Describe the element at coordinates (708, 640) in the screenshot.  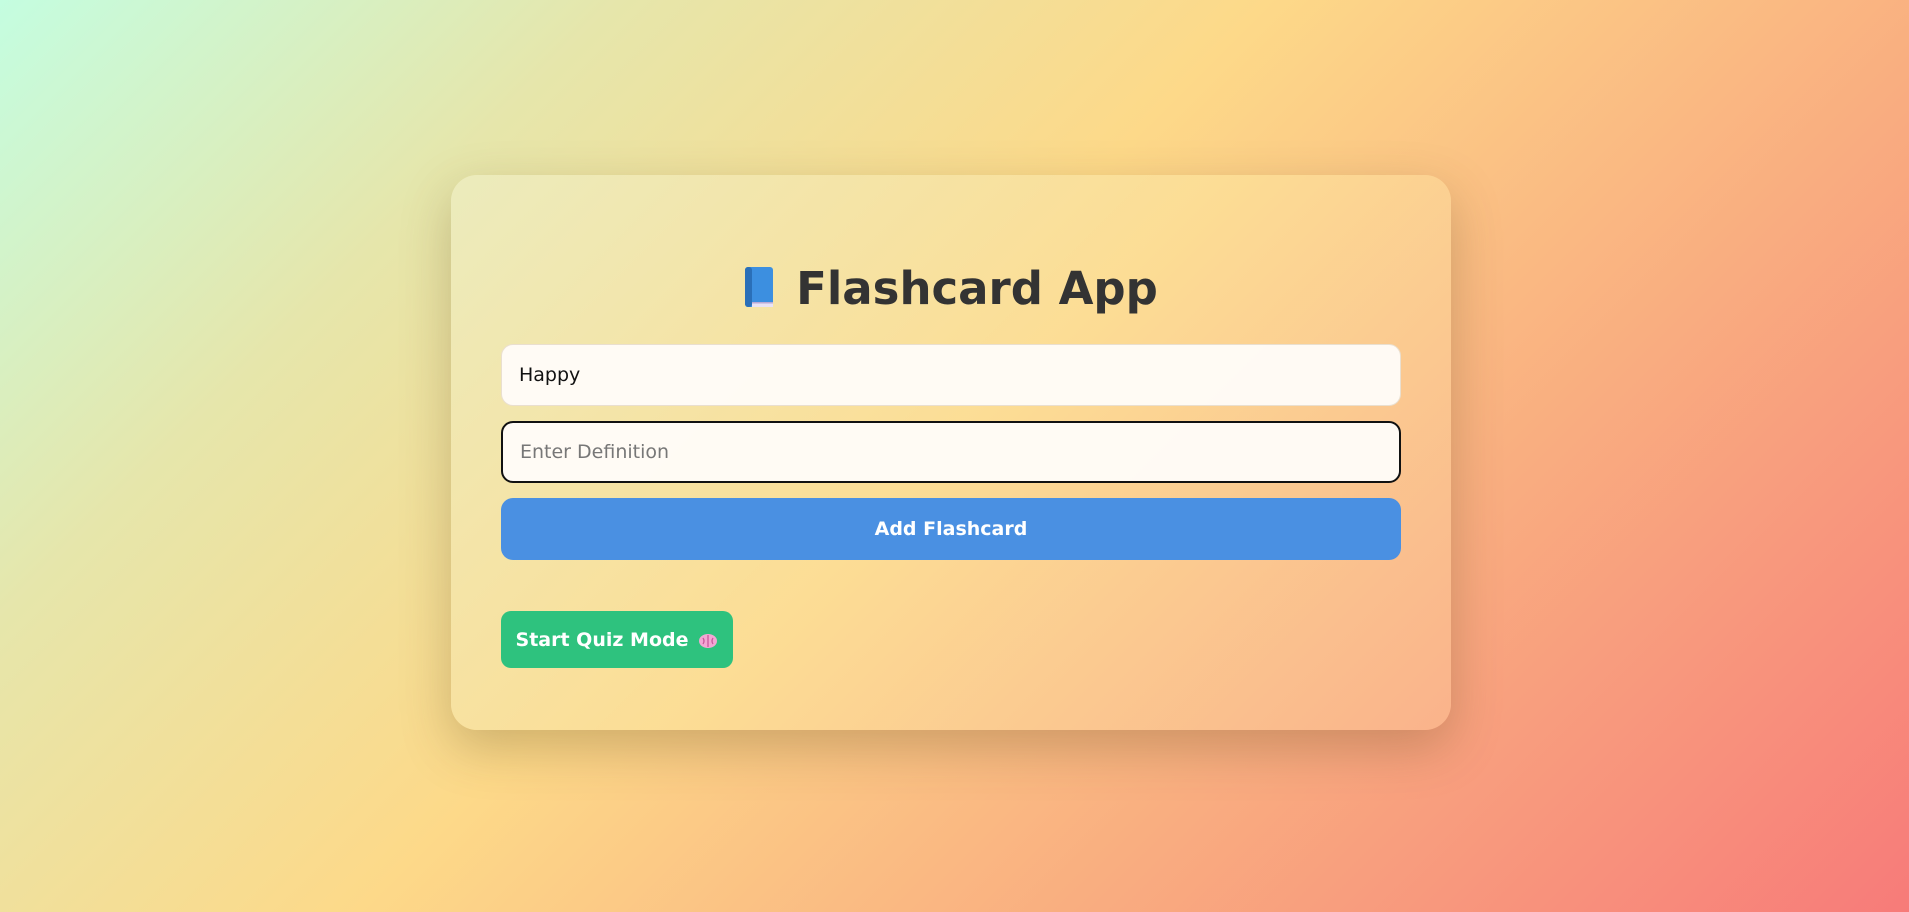
I see `brain-icon` at that location.